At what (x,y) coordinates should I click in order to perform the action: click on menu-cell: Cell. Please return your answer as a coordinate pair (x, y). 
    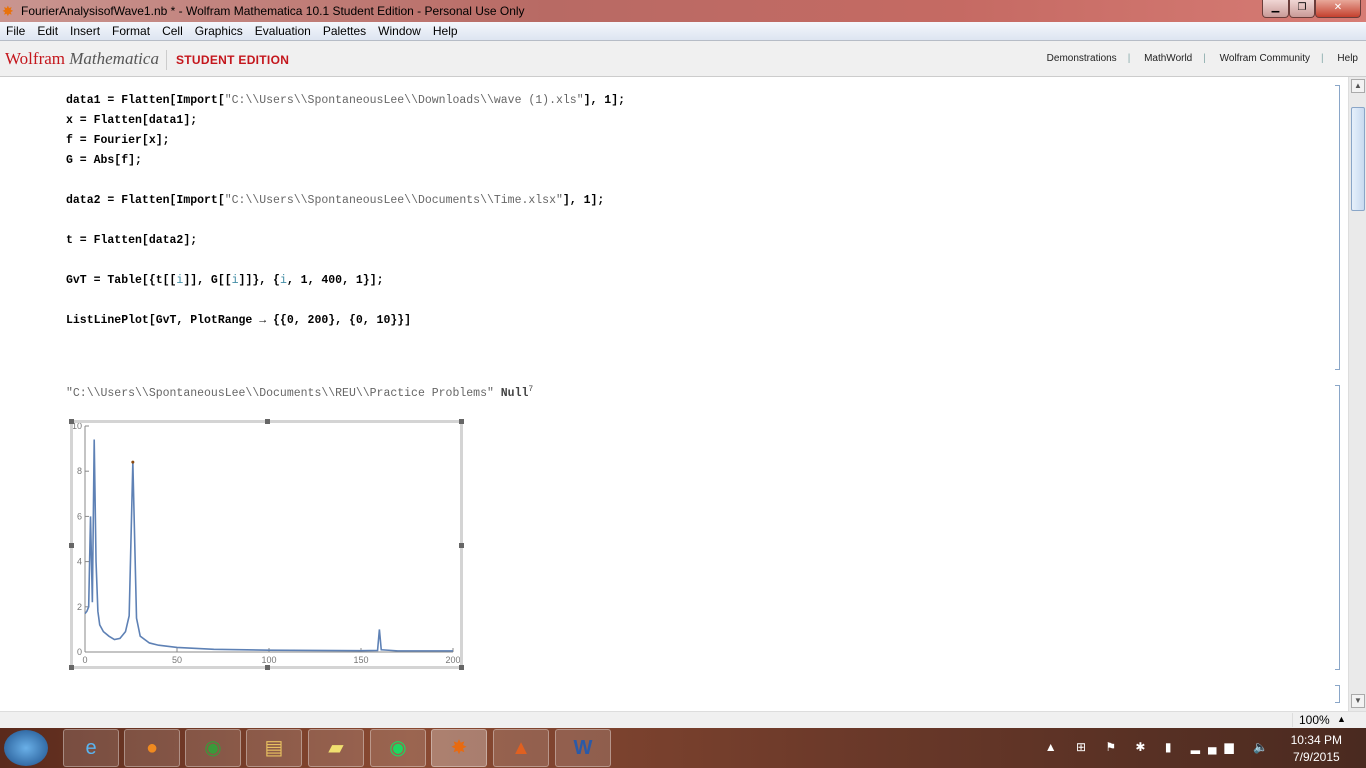
    Looking at the image, I should click on (172, 31).